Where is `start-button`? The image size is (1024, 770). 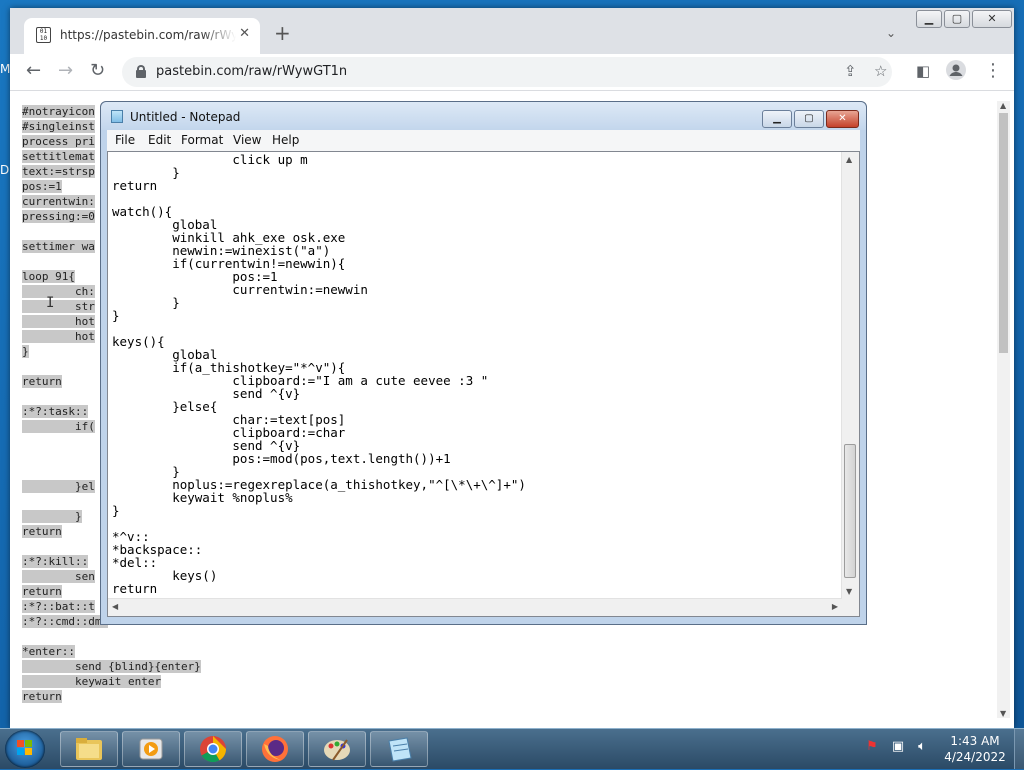
start-button is located at coordinates (25, 749).